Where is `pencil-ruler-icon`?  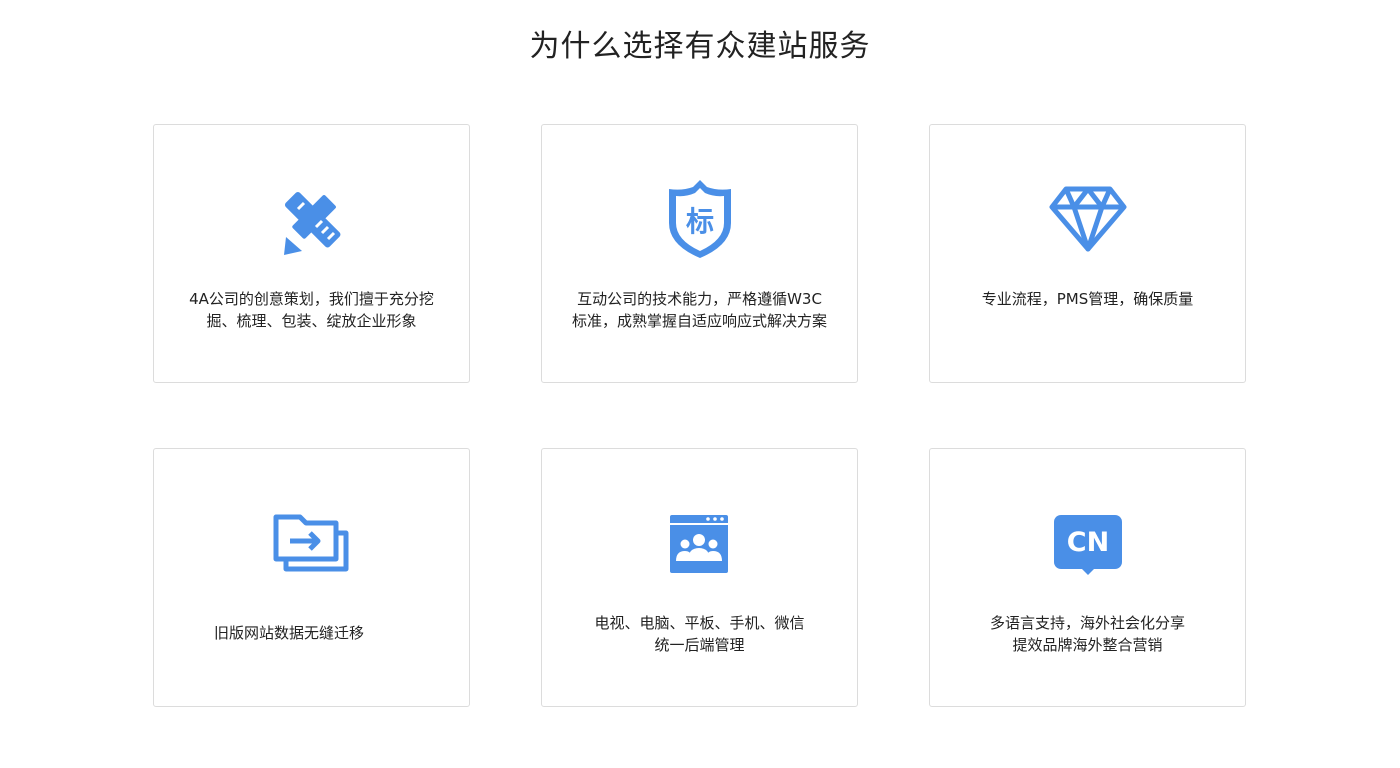
pencil-ruler-icon is located at coordinates (311, 195).